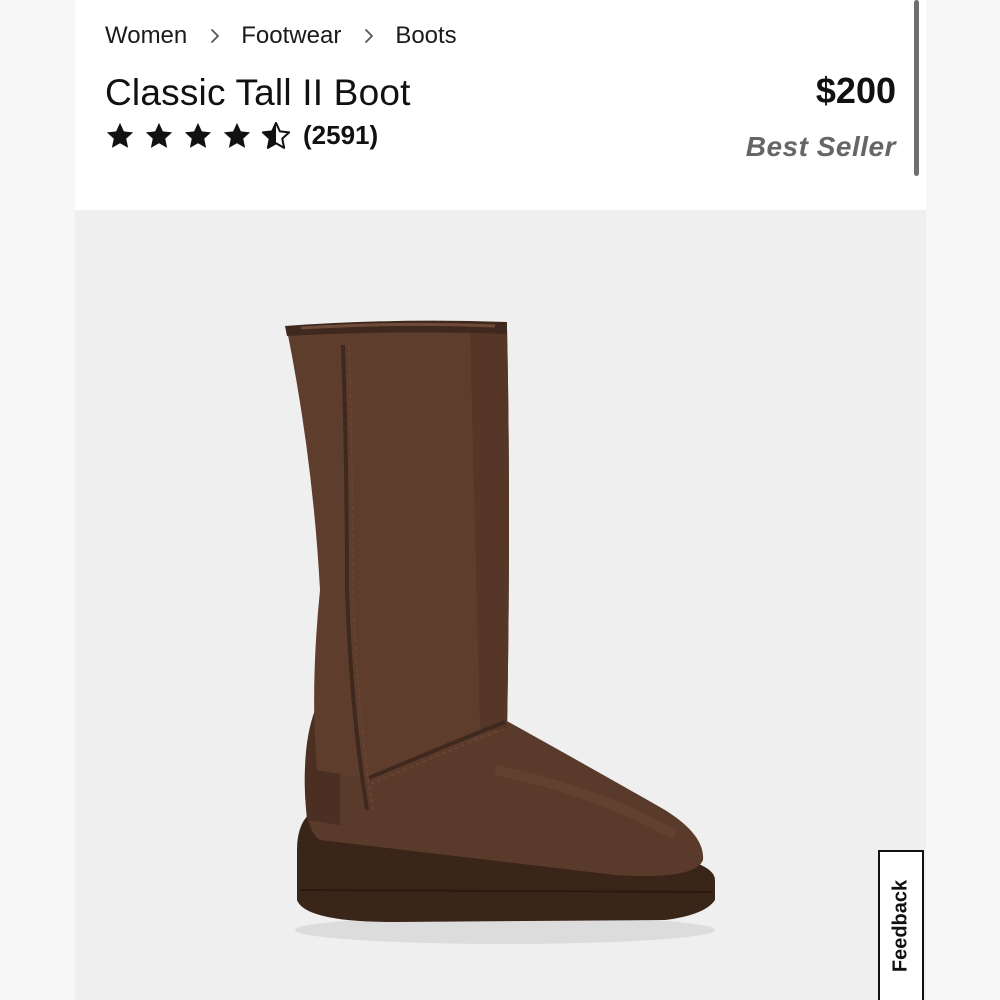 Image resolution: width=1000 pixels, height=1000 pixels. I want to click on feedback-button: Feedback, so click(901, 925).